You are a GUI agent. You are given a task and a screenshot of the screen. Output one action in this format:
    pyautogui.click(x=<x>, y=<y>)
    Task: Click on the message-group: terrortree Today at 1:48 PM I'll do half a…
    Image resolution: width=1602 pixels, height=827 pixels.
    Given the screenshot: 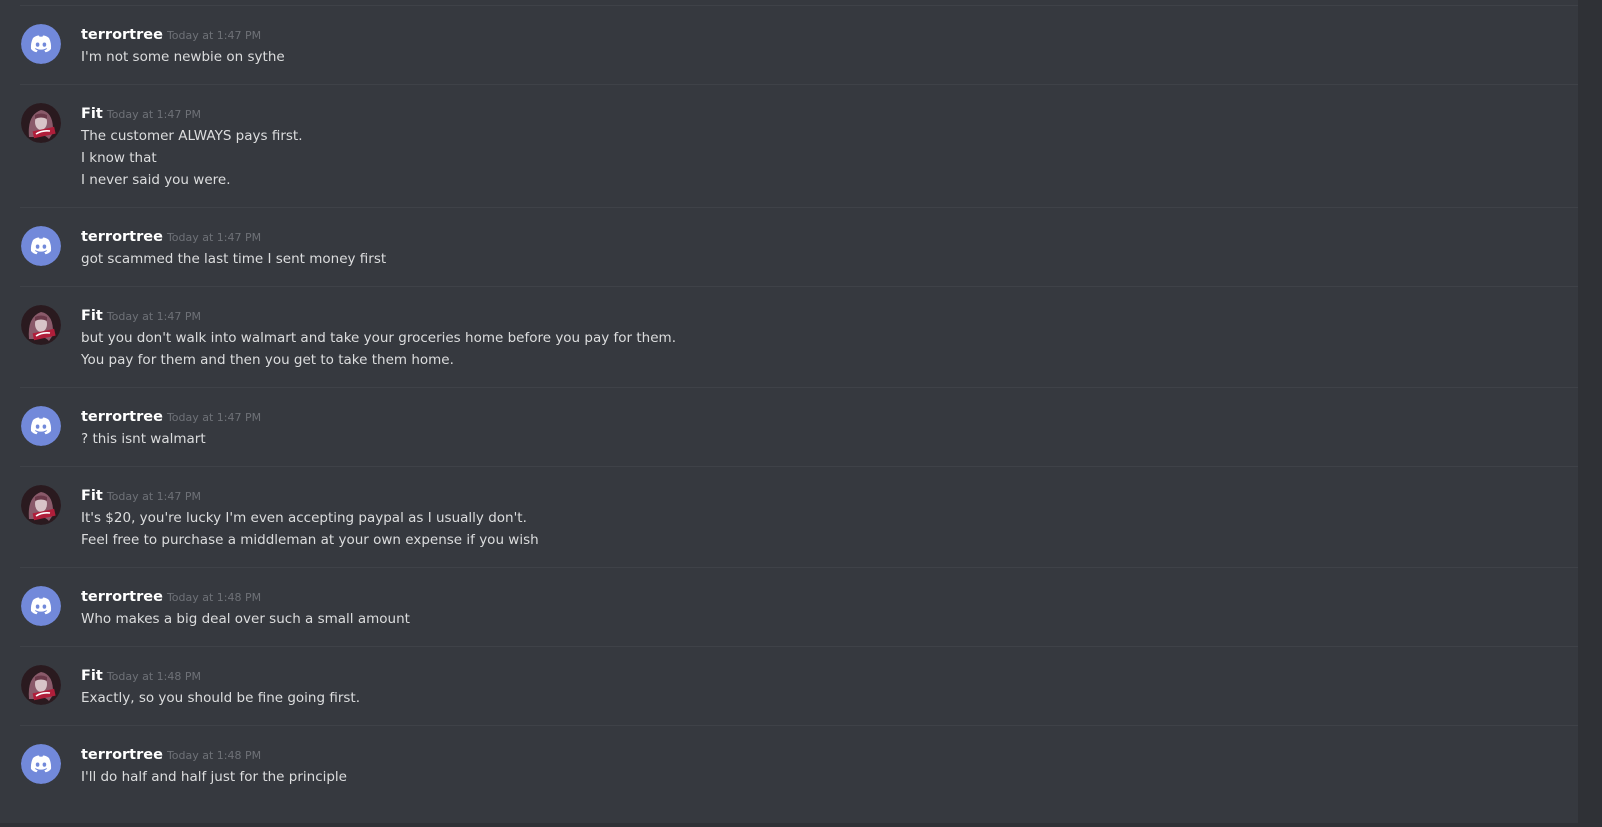 What is the action you would take?
    pyautogui.click(x=789, y=765)
    